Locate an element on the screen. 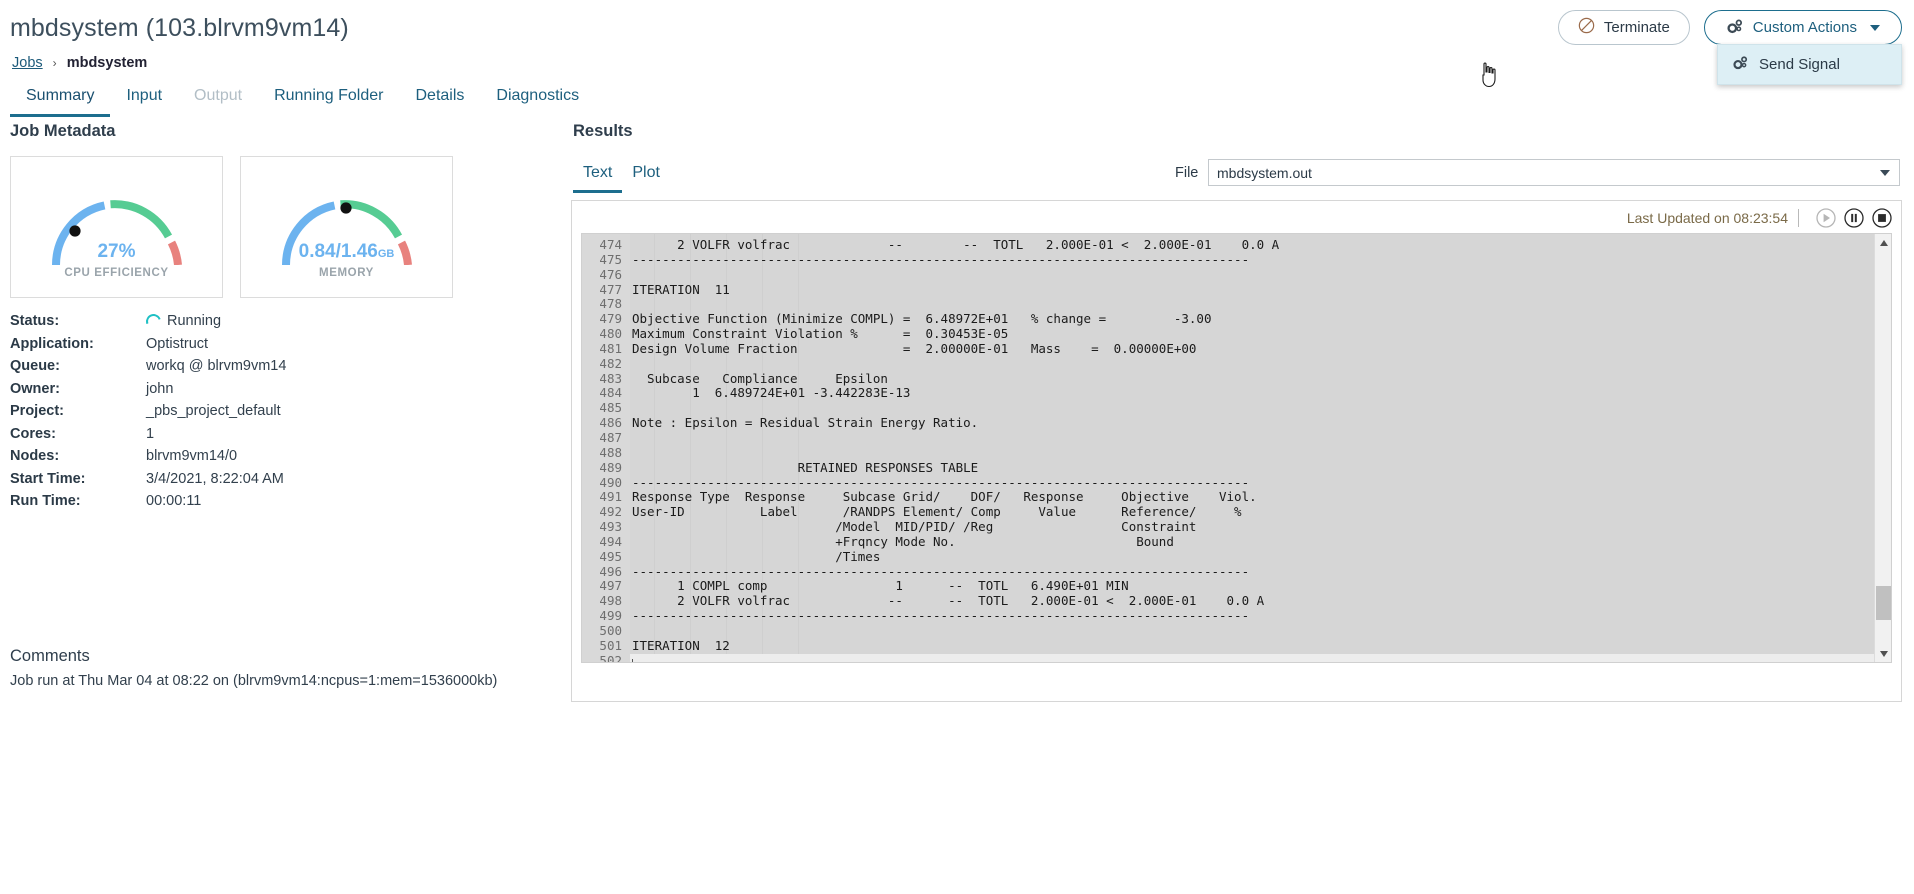 The width and height of the screenshot is (1914, 894). log-line-number: 481 is located at coordinates (610, 348).